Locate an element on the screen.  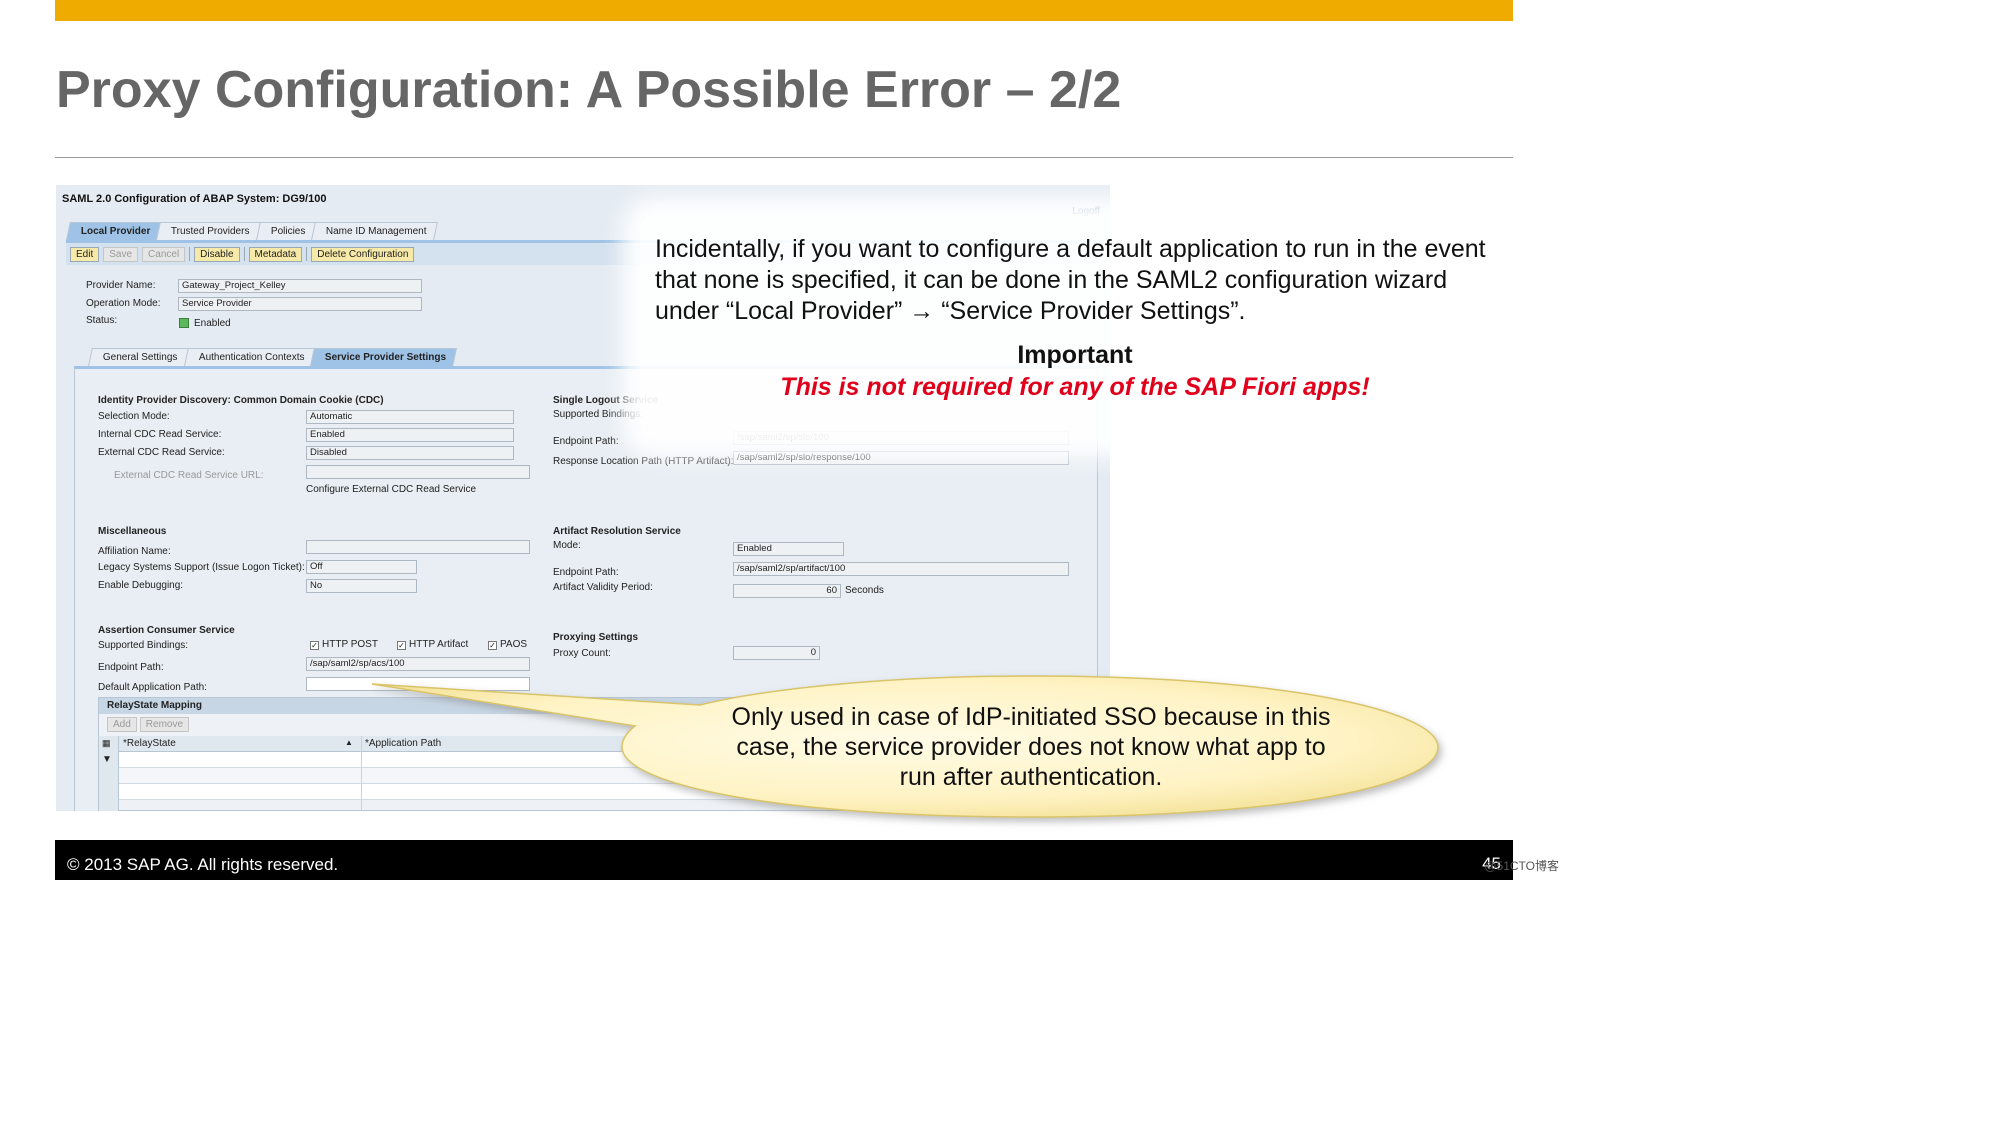
footer-copyright: © 2013 SAP AG. All rights reserved. is located at coordinates (203, 864).